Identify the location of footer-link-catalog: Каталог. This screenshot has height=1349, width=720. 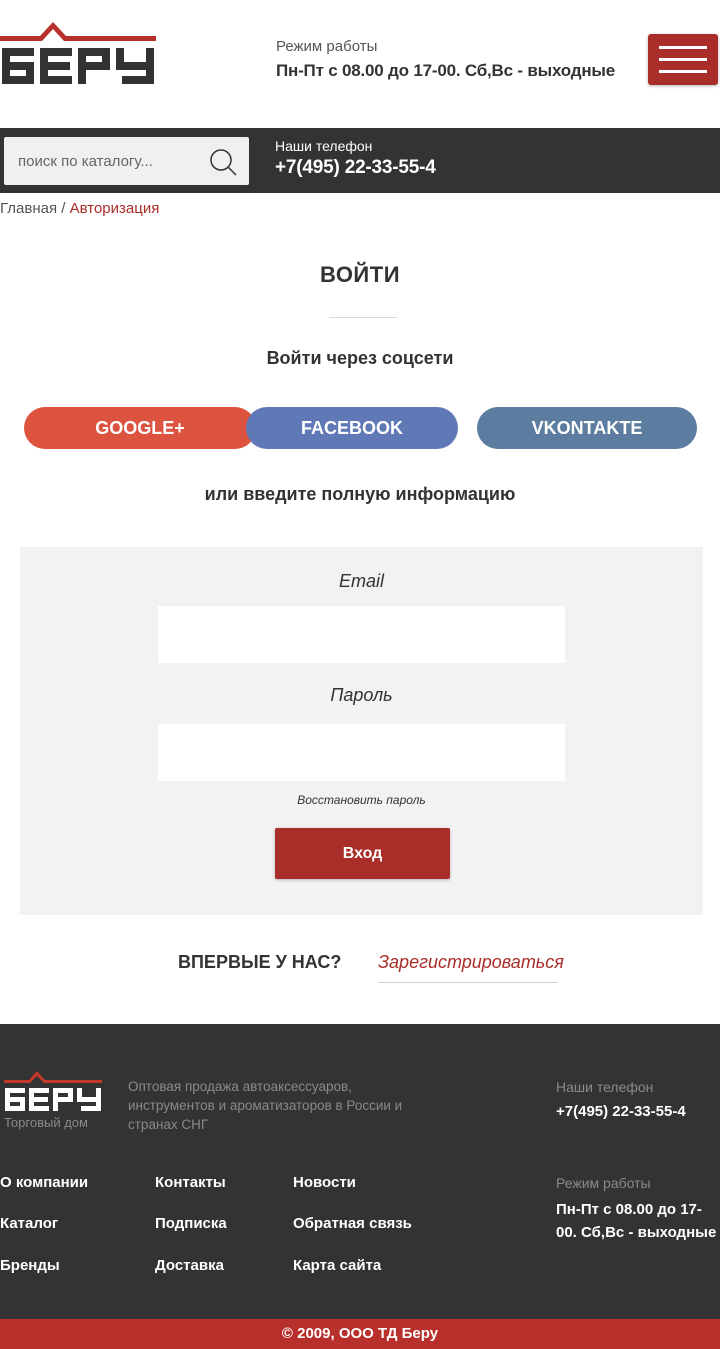
(29, 1223).